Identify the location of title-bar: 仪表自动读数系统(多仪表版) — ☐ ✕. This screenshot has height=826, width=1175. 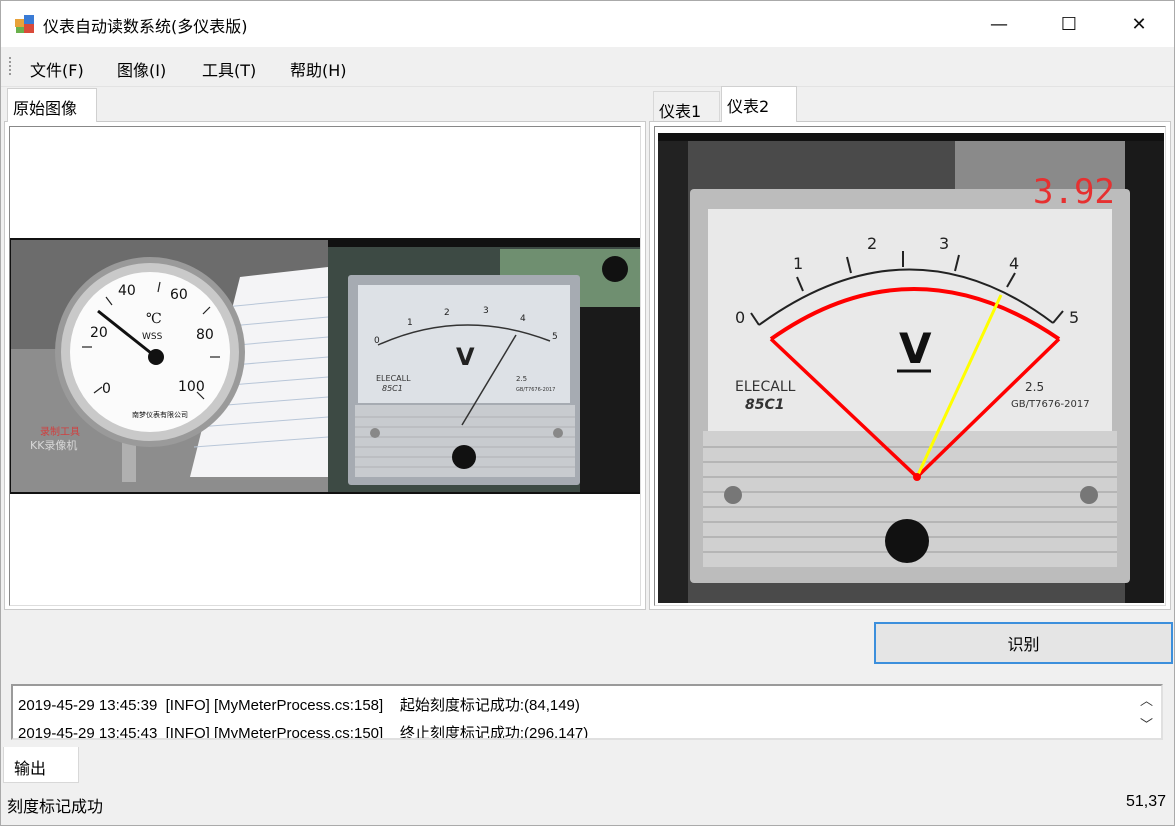
(587, 24).